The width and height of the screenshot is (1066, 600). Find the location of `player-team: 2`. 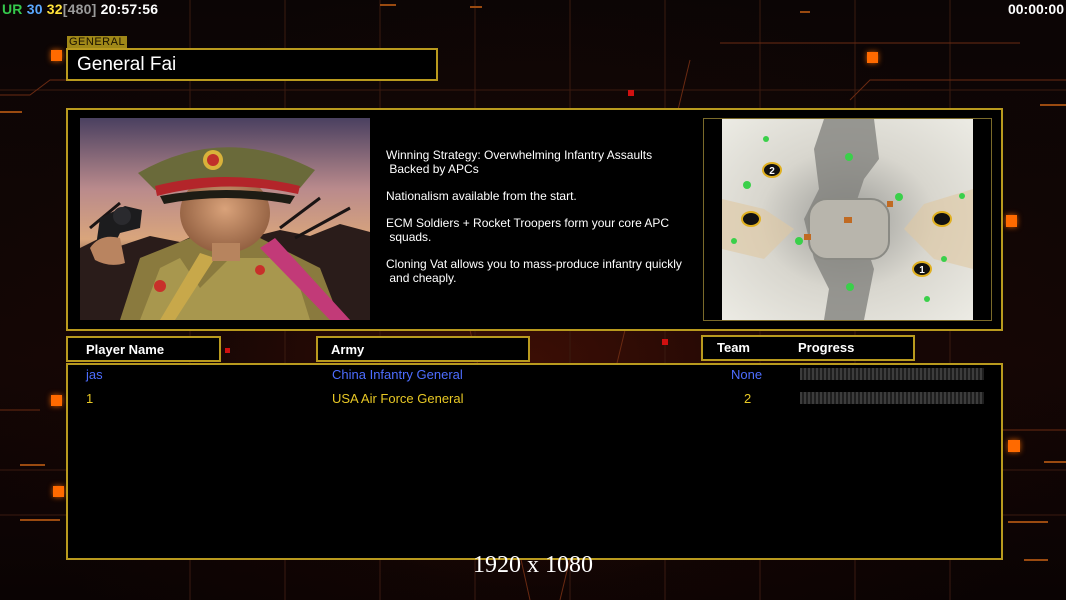

player-team: 2 is located at coordinates (748, 398).